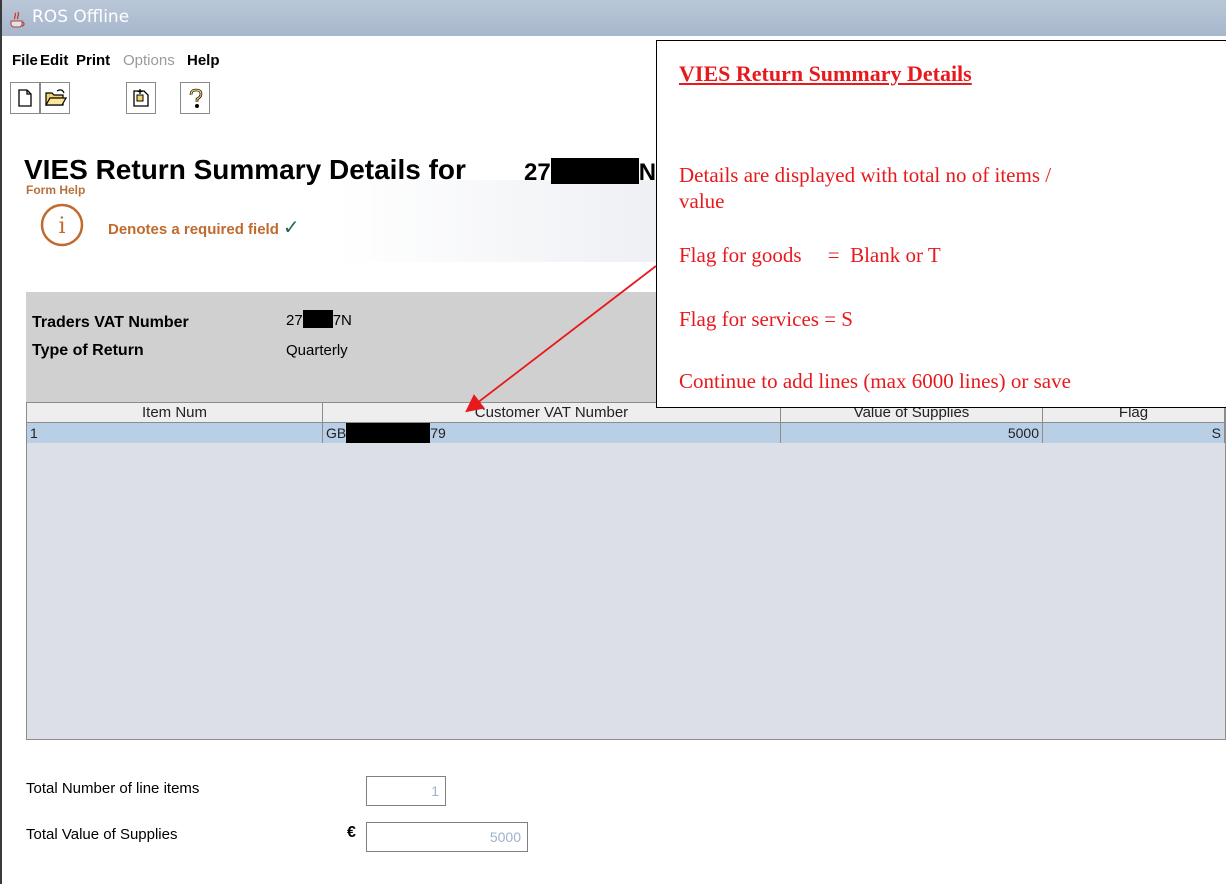 This screenshot has height=884, width=1226. I want to click on svg-text: i, so click(61, 226).